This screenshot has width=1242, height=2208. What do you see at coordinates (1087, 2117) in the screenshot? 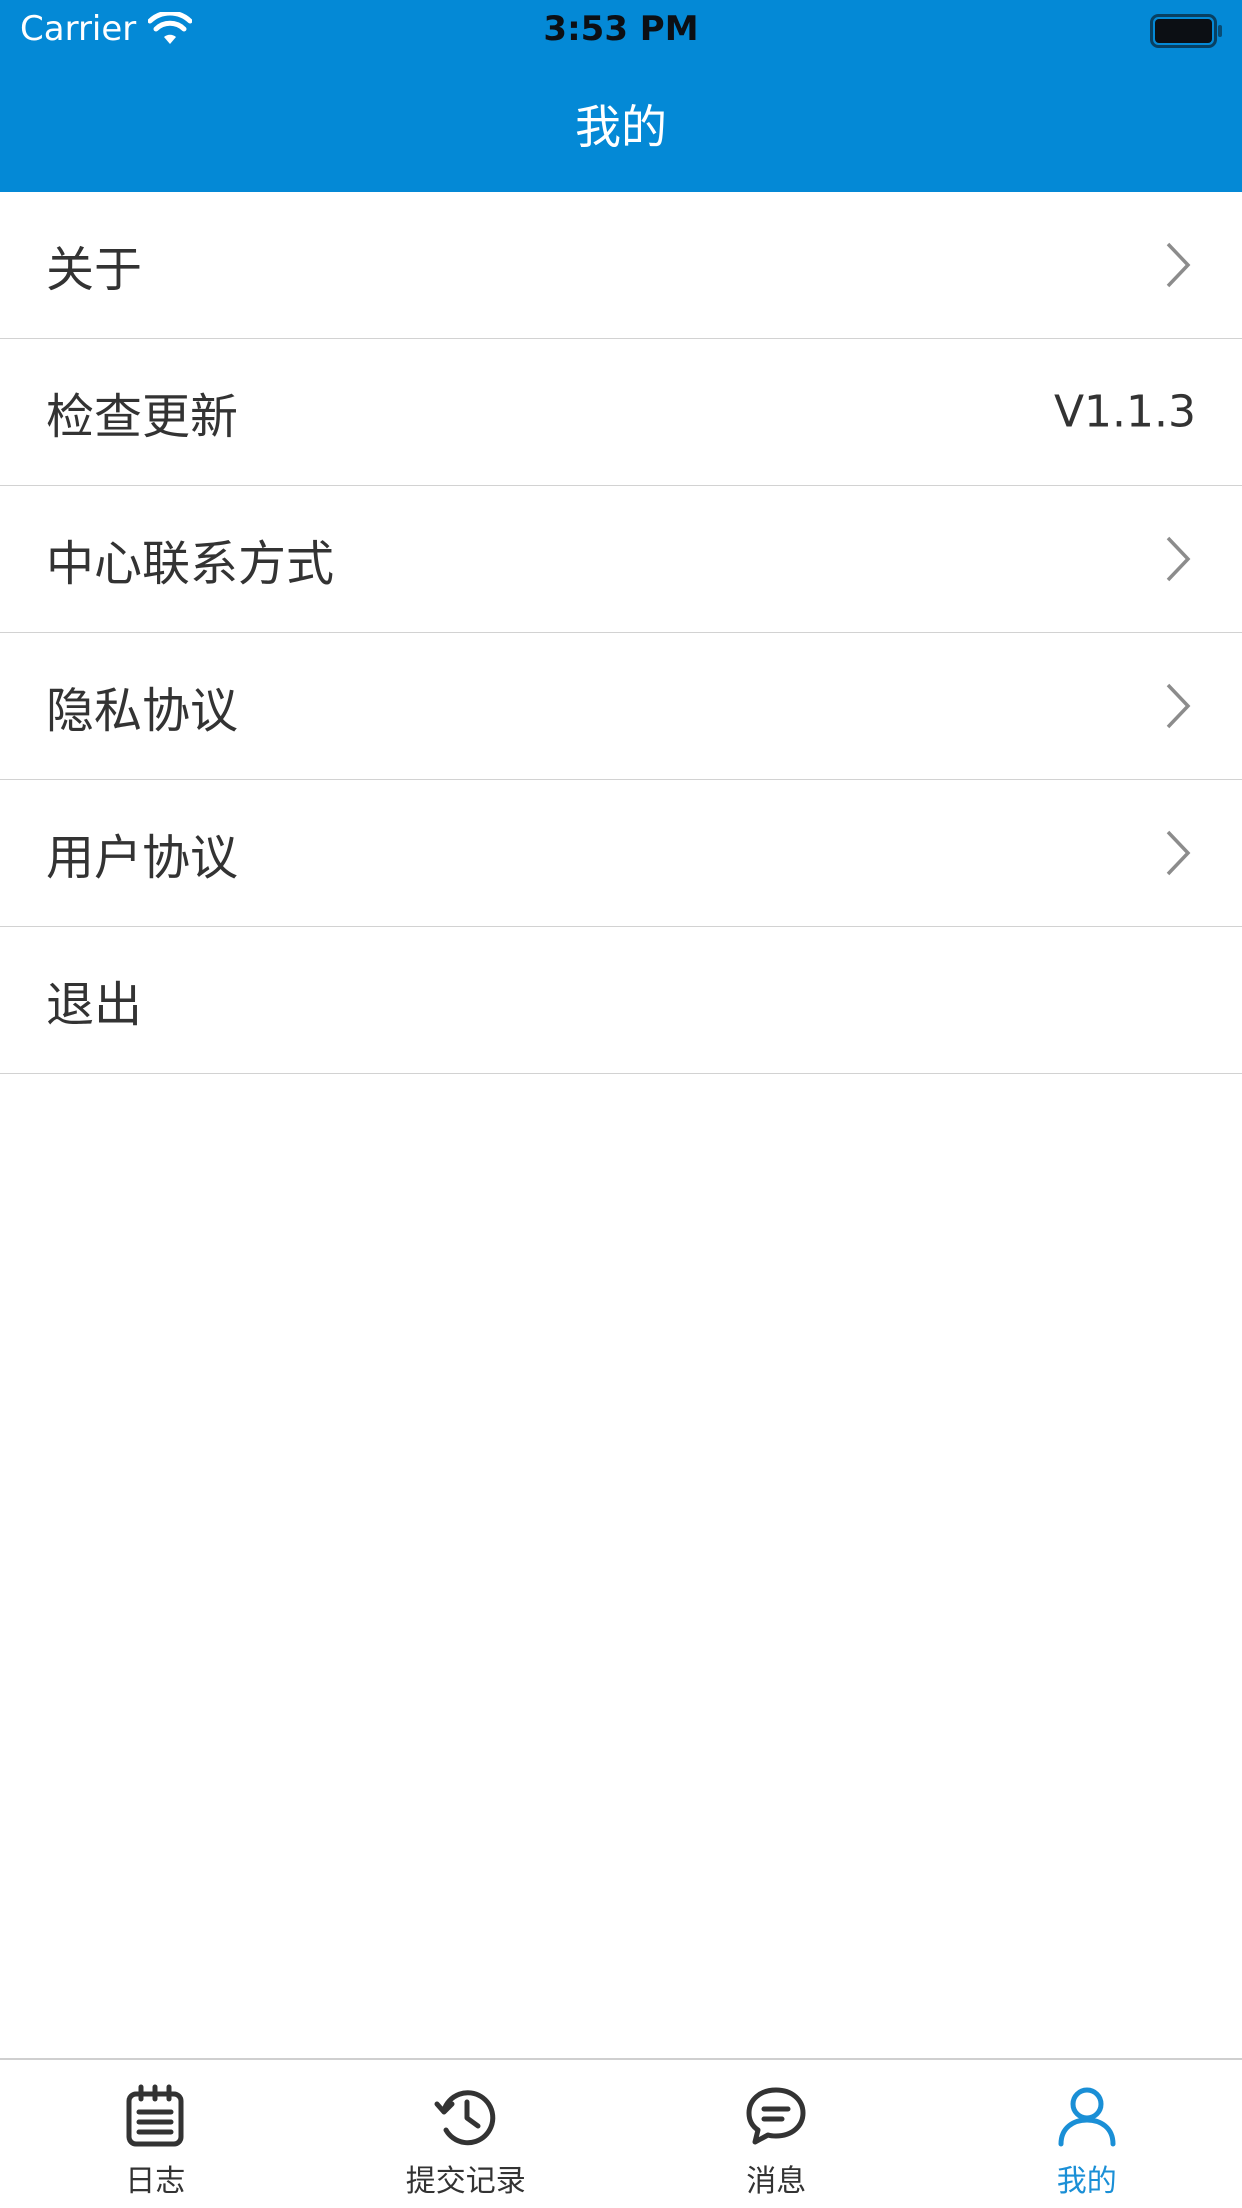
I see `user-icon` at bounding box center [1087, 2117].